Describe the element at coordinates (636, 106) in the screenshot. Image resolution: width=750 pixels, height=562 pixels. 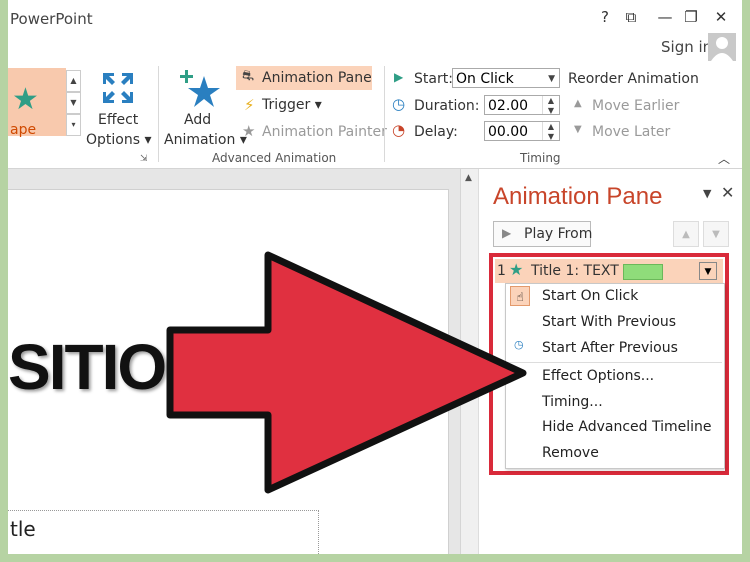
I see `move-earlier-label: Move Earlier` at that location.